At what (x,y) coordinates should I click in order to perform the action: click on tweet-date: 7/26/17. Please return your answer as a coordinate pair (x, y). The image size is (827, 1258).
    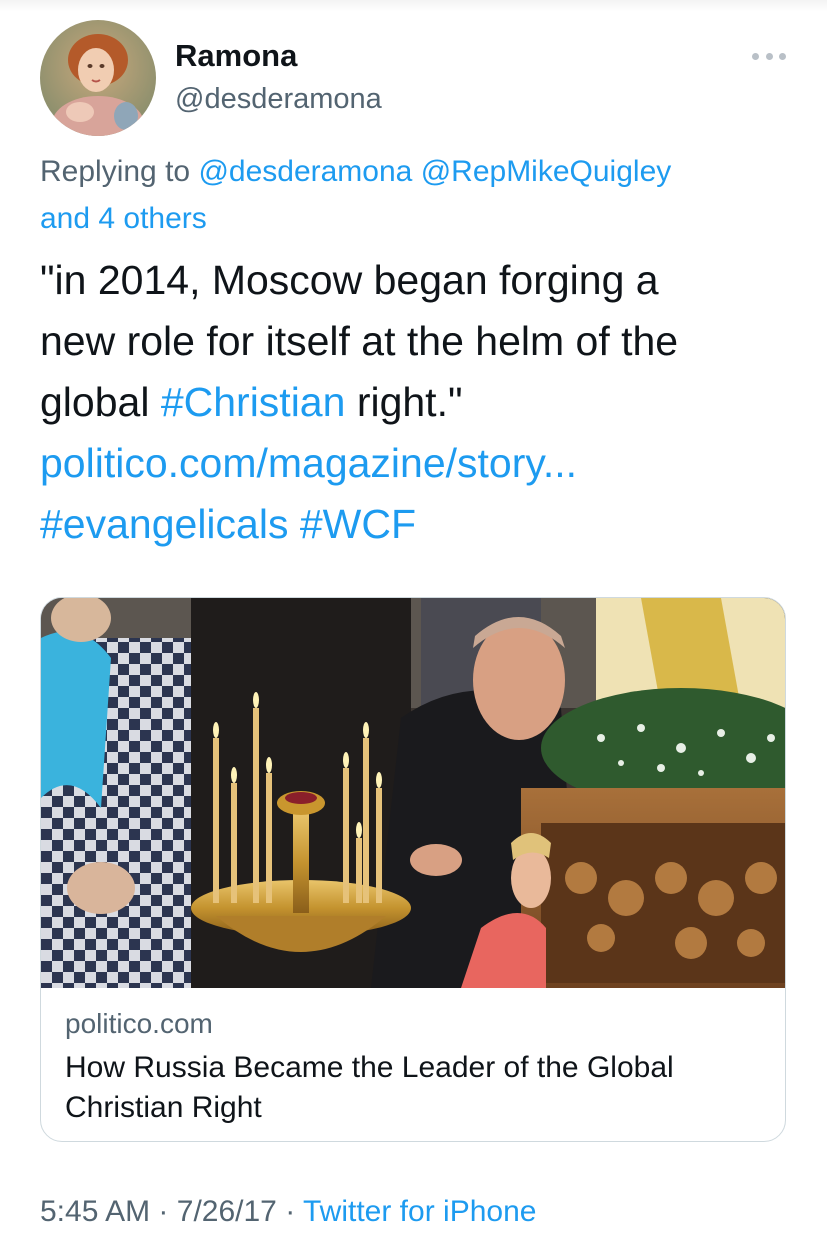
    Looking at the image, I should click on (227, 1211).